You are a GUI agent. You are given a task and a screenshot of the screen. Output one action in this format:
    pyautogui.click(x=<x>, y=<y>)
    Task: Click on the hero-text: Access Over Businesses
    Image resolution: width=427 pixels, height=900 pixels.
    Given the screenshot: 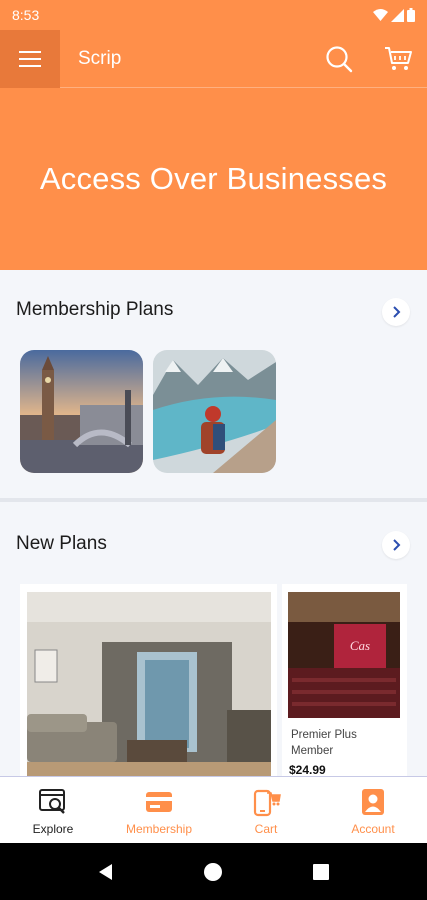 What is the action you would take?
    pyautogui.click(x=213, y=178)
    